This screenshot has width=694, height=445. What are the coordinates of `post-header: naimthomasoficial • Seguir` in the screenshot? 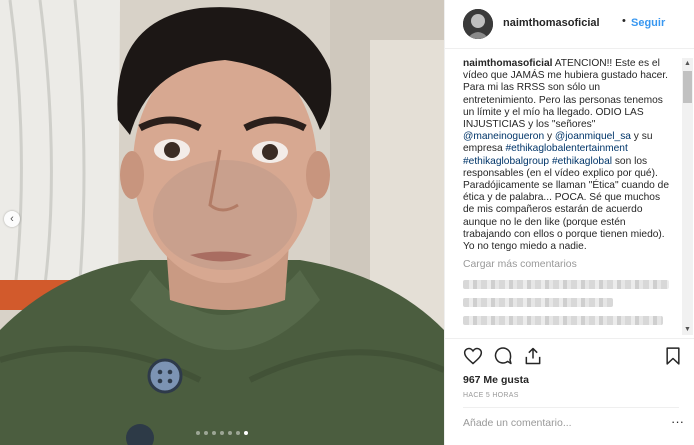 It's located at (569, 24).